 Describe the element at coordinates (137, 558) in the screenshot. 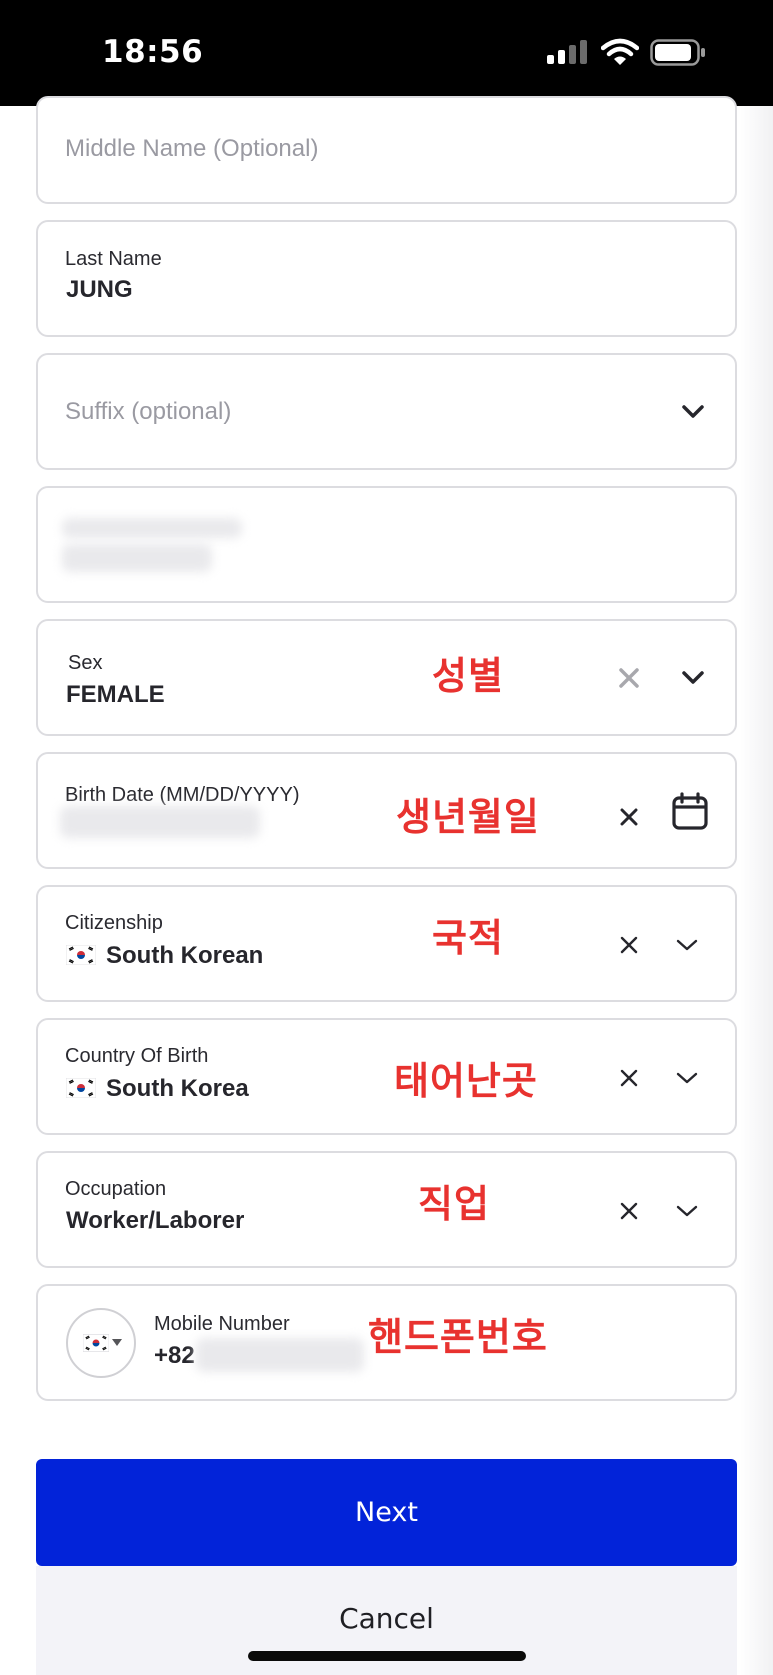

I see `redacted-value` at that location.